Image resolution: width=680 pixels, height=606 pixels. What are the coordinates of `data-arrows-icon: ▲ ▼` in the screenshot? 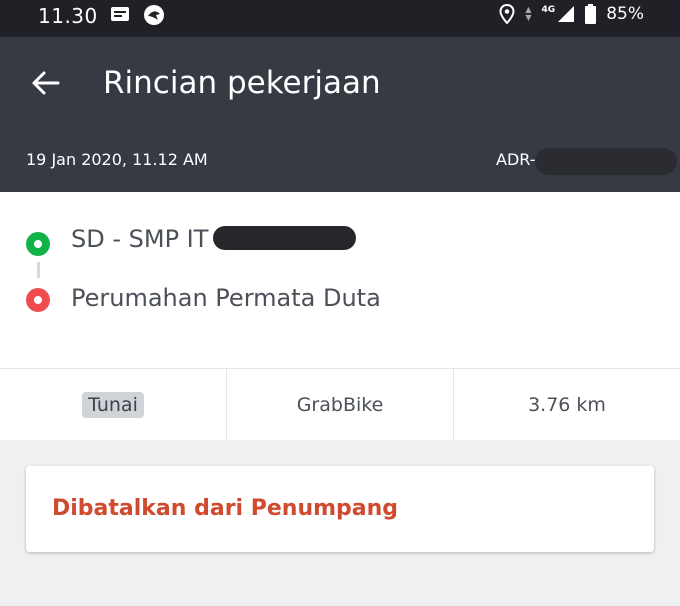 It's located at (528, 13).